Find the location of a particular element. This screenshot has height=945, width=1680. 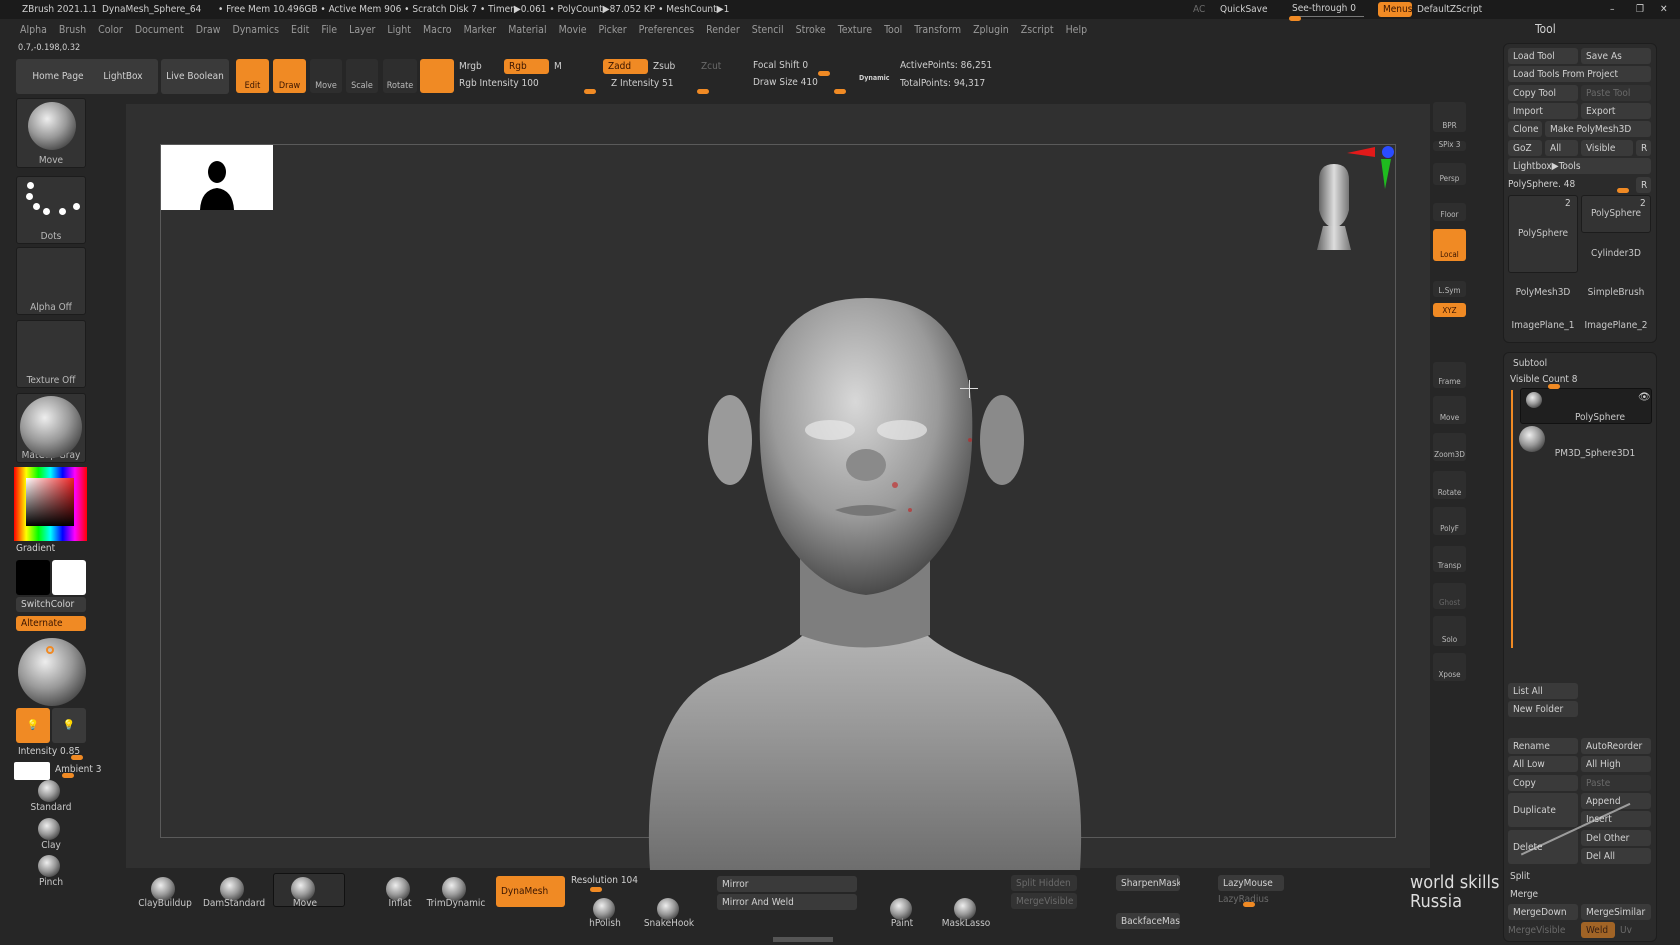

menu-brush: Brush is located at coordinates (72, 30).